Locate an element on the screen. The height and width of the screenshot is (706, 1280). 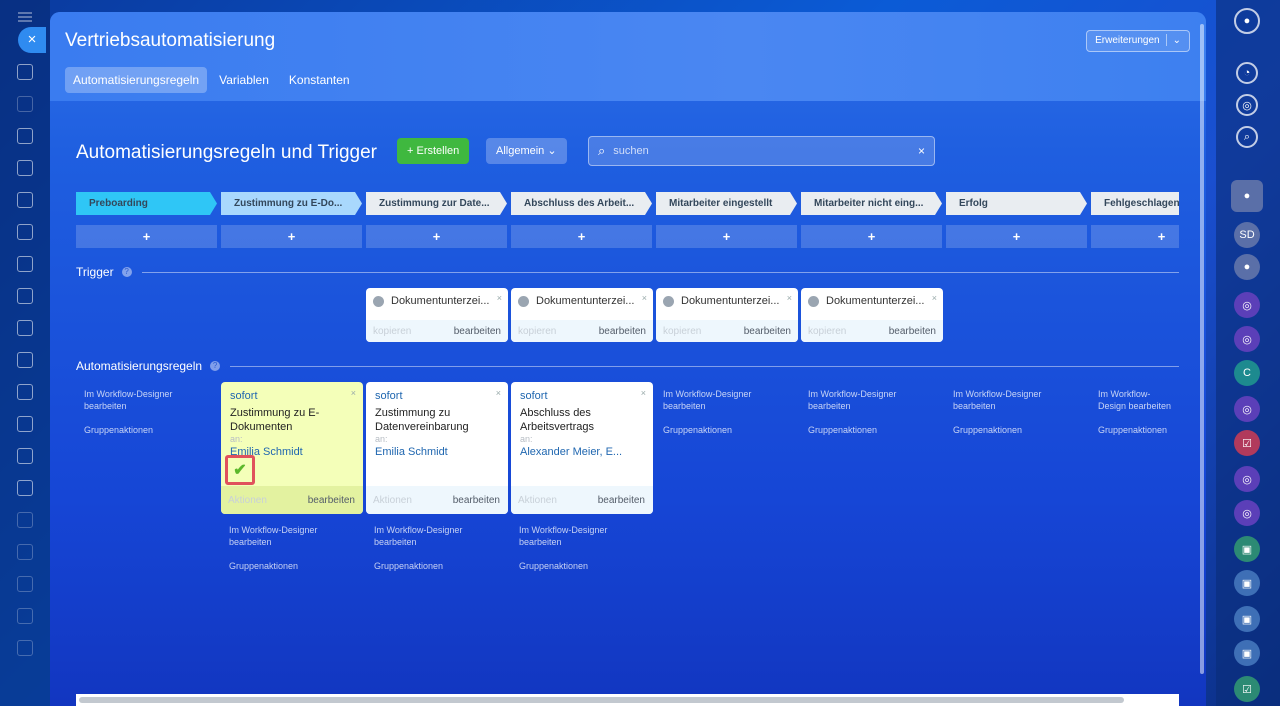
list-icon is located at coordinates (25, 616).